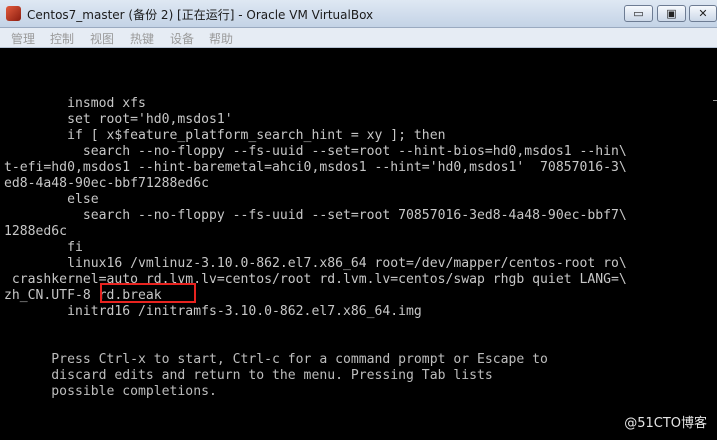  I want to click on restore-button: ▣, so click(671, 13).